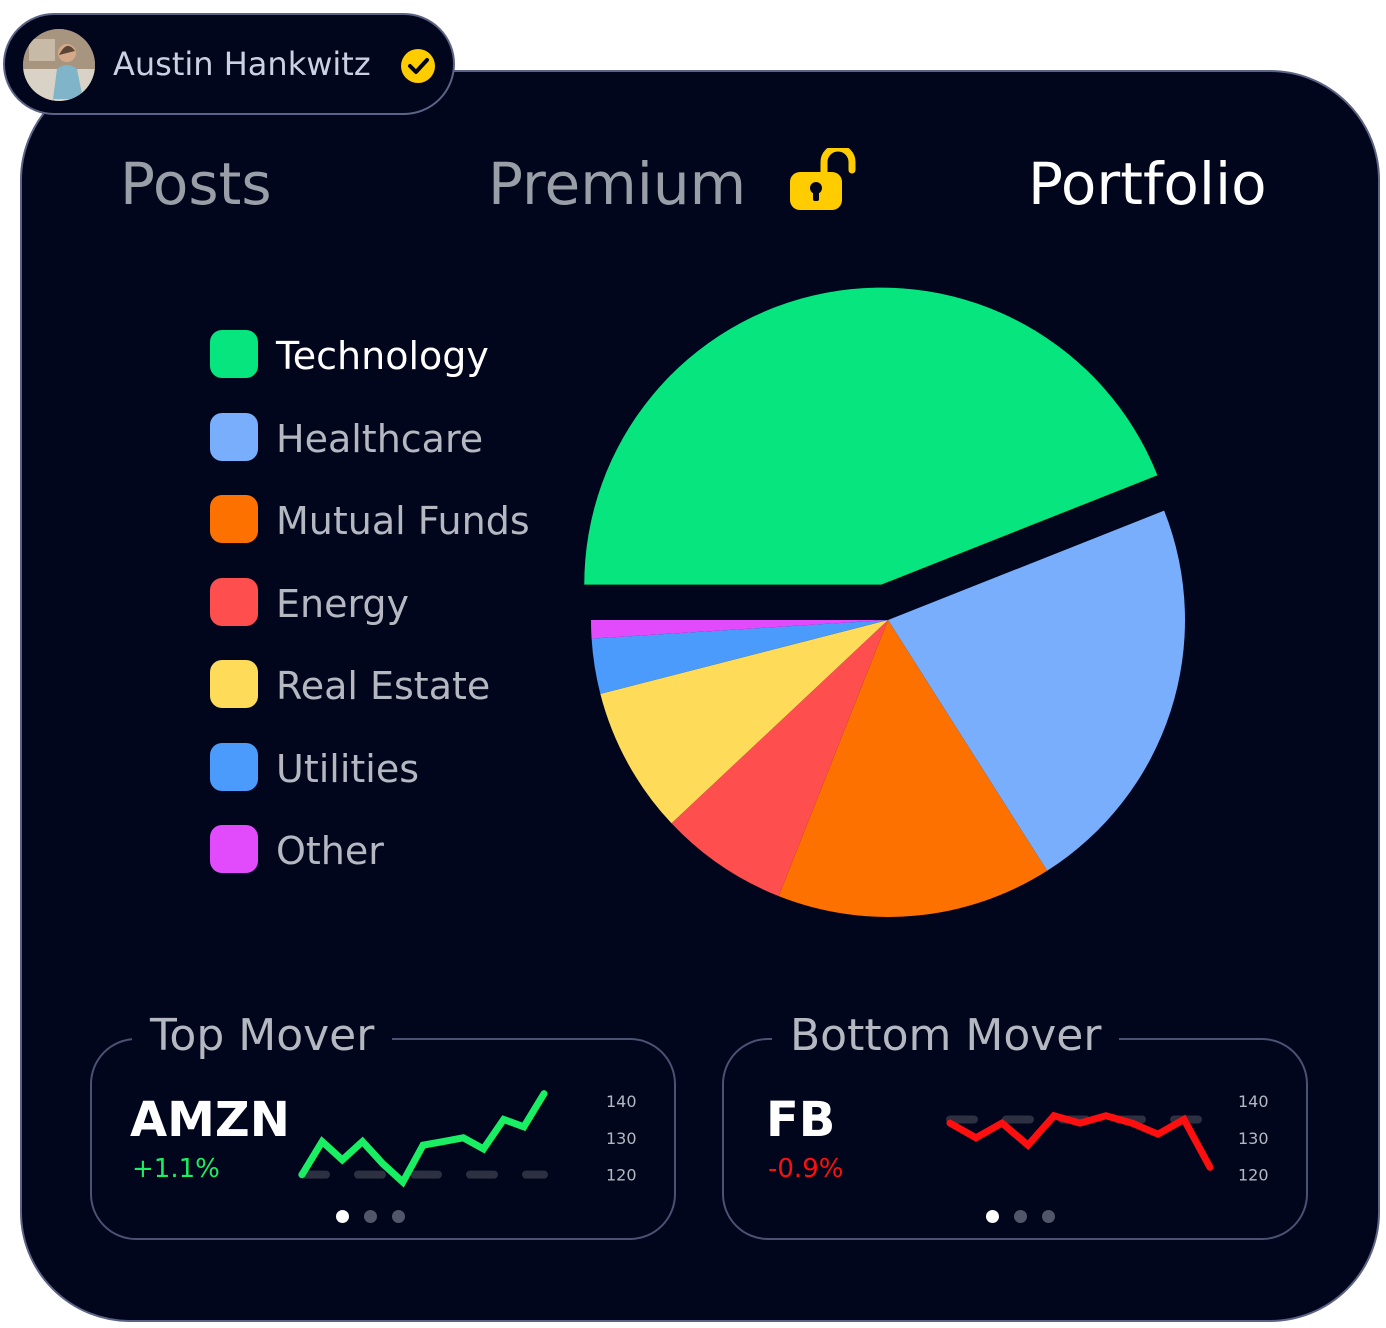 The image size is (1386, 1328). I want to click on bottom-mover-card: Bottom Mover FB -0.9% 140 130 120, so click(1015, 1125).